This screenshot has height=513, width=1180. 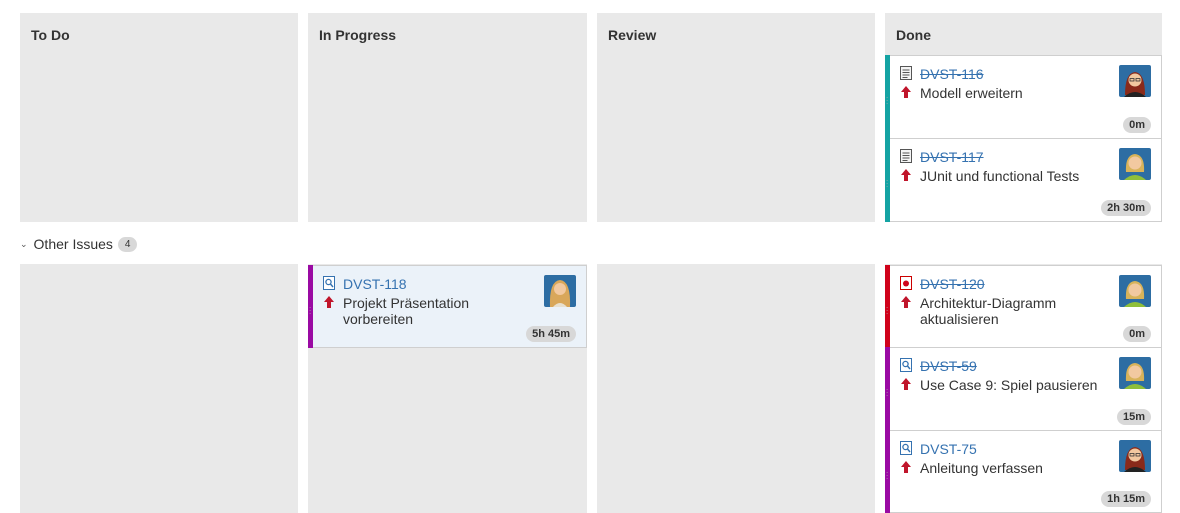 I want to click on swimlane-header-other-issues: ⌄ Other Issues 4, so click(x=79, y=244).